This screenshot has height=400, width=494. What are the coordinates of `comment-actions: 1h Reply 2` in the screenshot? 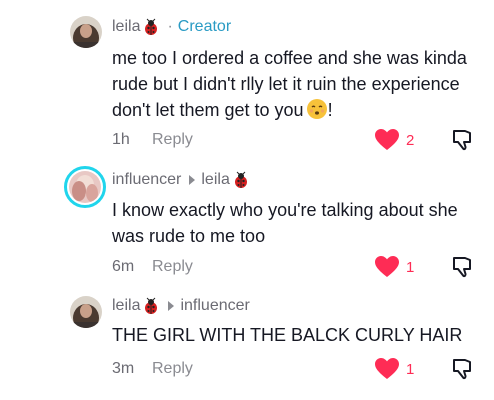 It's located at (297, 140).